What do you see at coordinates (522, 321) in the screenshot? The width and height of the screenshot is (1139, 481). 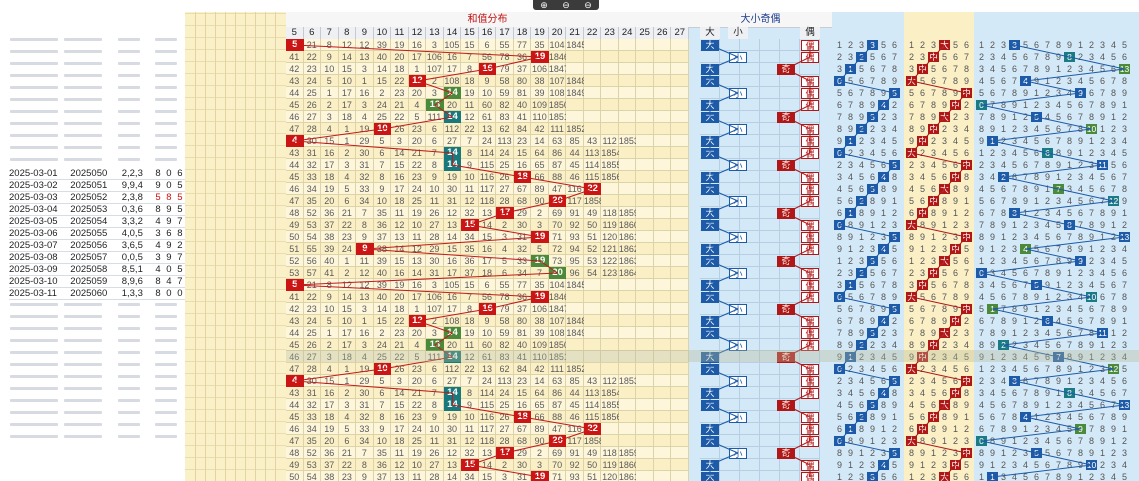 I see `sum-cell: 80` at bounding box center [522, 321].